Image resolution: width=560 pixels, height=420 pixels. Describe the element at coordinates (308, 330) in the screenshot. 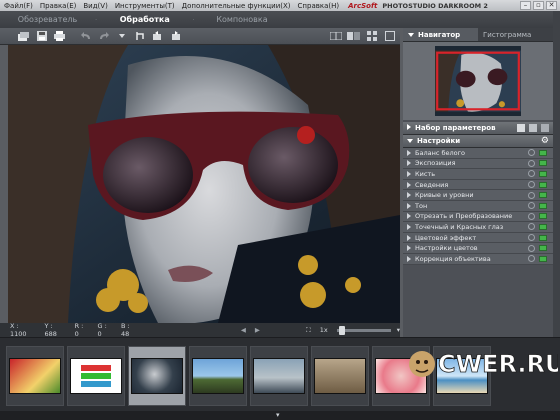

I see `fit-screen-icon: ⛶` at that location.